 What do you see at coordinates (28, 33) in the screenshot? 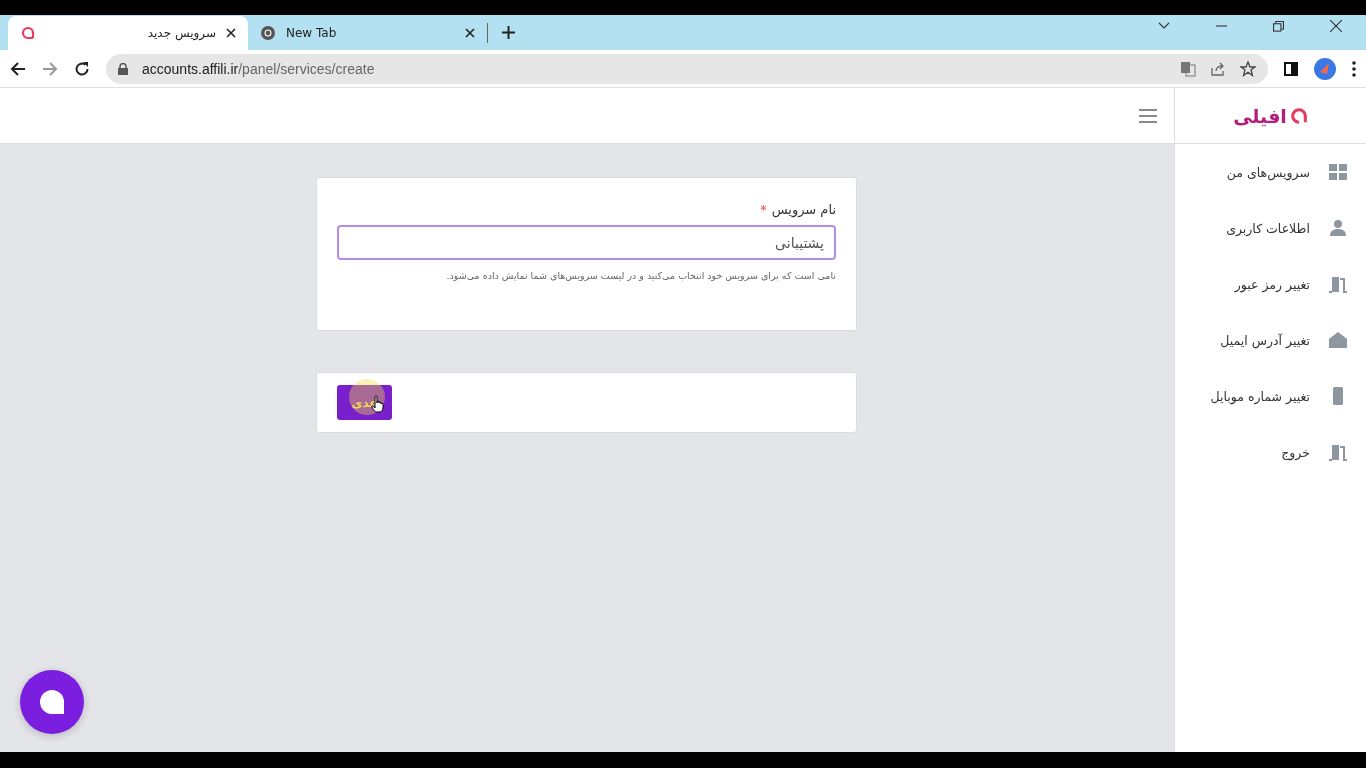
I see `favicon-icon` at bounding box center [28, 33].